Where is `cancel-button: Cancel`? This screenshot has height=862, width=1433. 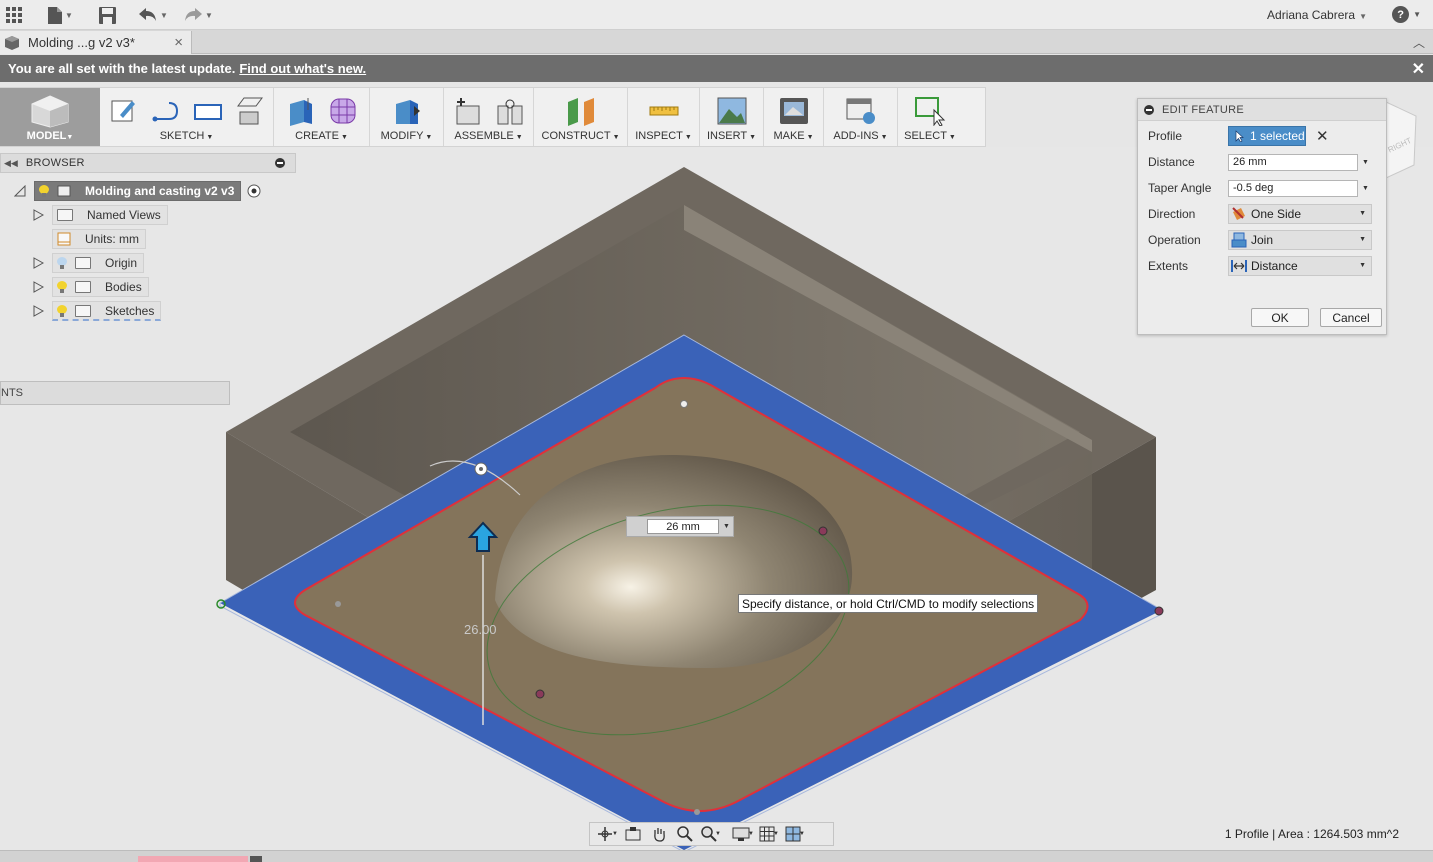 cancel-button: Cancel is located at coordinates (1351, 317).